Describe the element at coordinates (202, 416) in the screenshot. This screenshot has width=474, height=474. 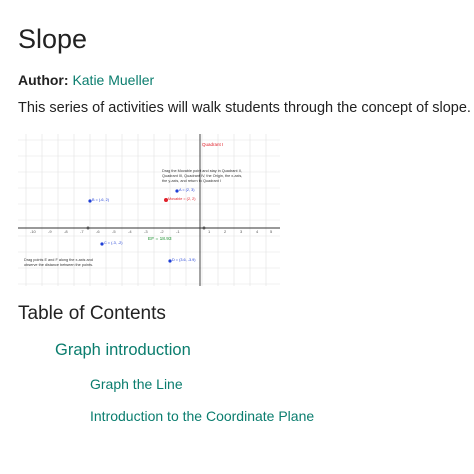
I see `toc-item-coordinate-plane: Introduction to the Coordinate Plane` at that location.